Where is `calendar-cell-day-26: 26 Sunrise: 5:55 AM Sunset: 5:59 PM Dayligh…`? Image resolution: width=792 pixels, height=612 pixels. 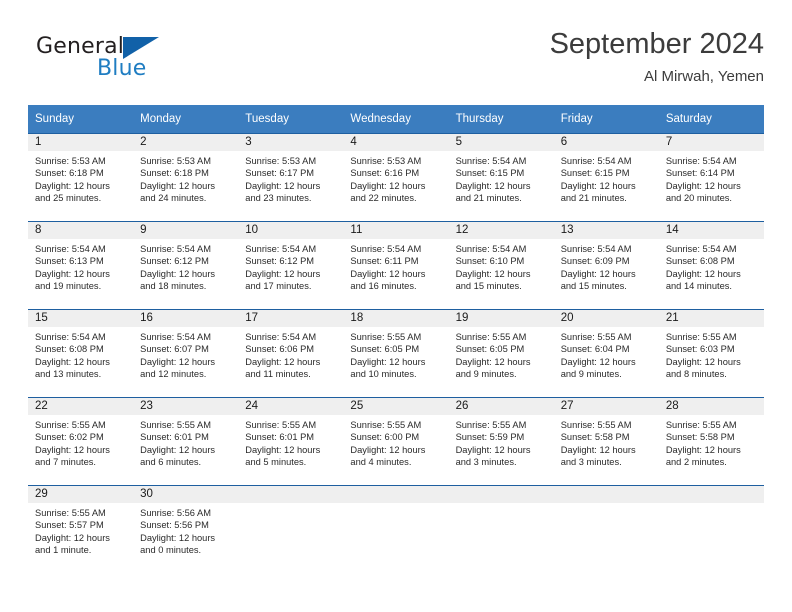
calendar-cell-day-26: 26 Sunrise: 5:55 AM Sunset: 5:59 PM Dayligh… is located at coordinates (501, 441).